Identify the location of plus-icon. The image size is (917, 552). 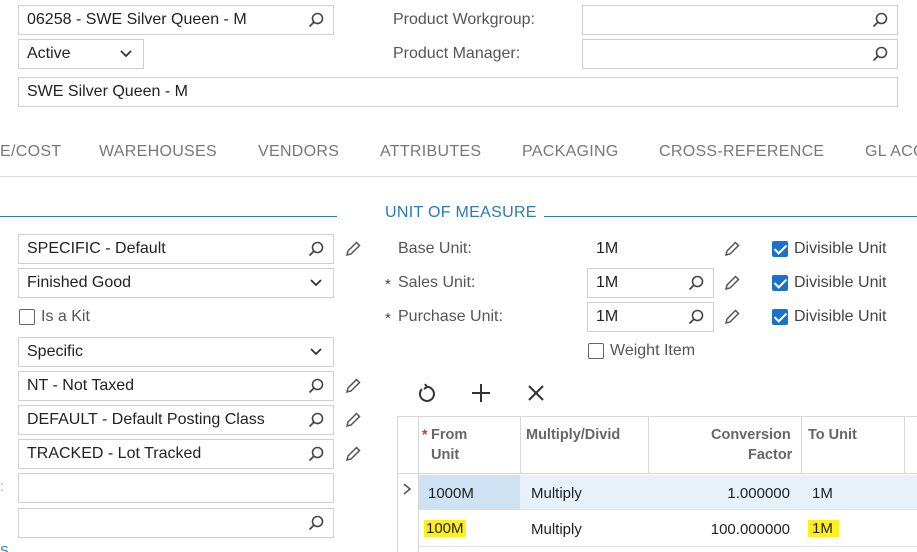
(481, 393).